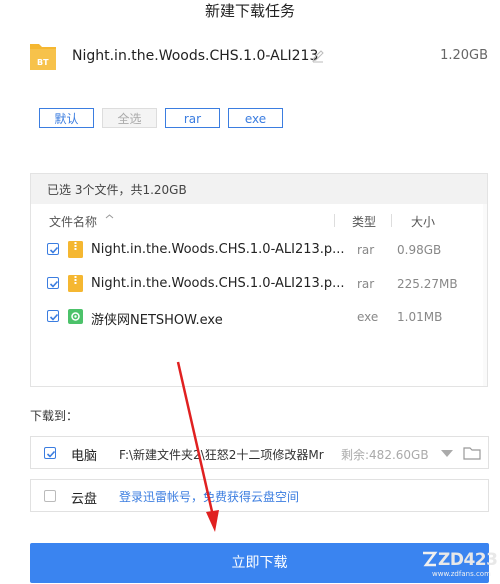 This screenshot has width=500, height=584. I want to click on bt-icon-label: BT, so click(43, 62).